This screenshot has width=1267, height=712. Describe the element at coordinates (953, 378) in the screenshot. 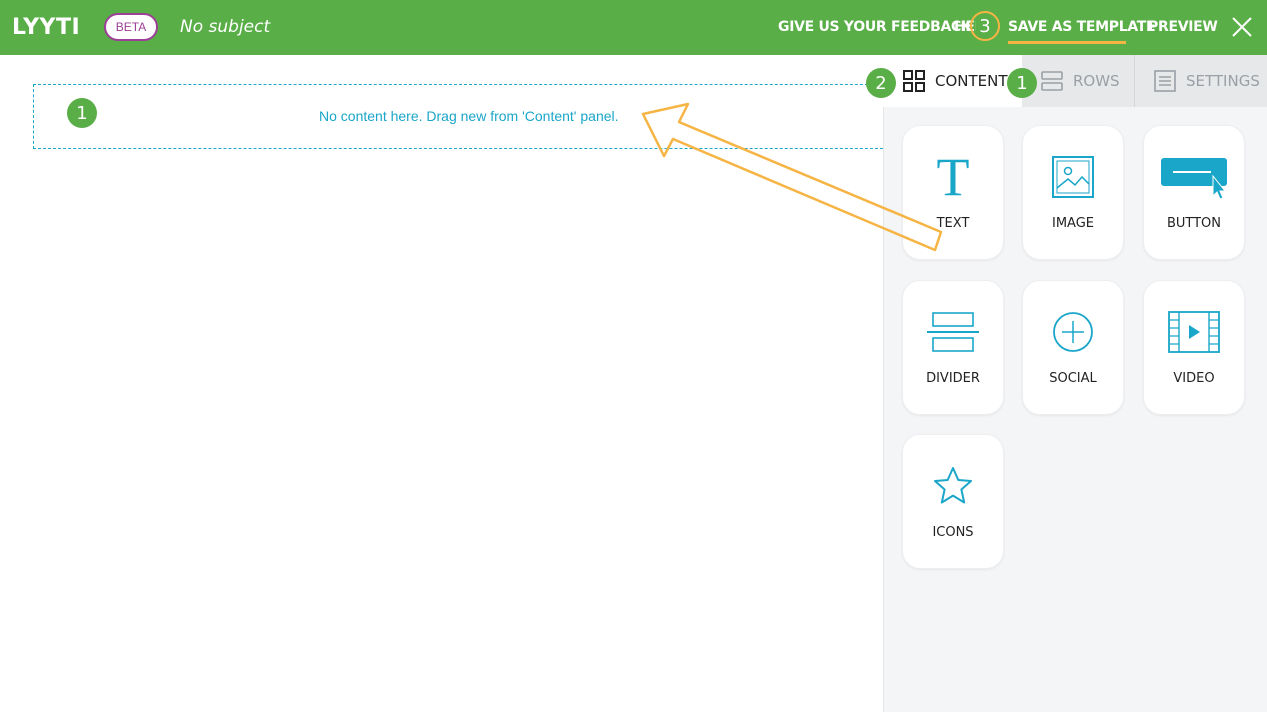

I see `tile-divider-label: DIVIDER` at that location.